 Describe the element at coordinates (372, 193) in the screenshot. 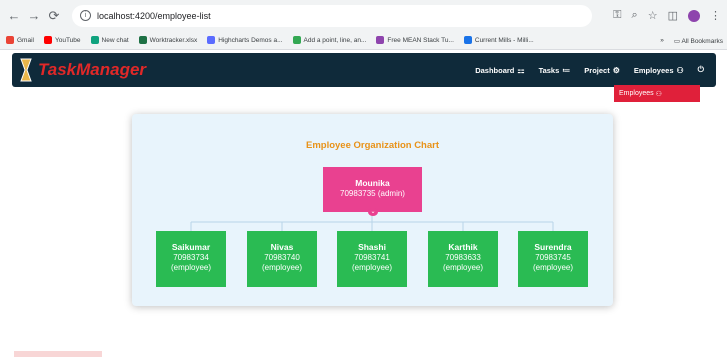

I see `admin-detail: 70983735 (admin)` at that location.